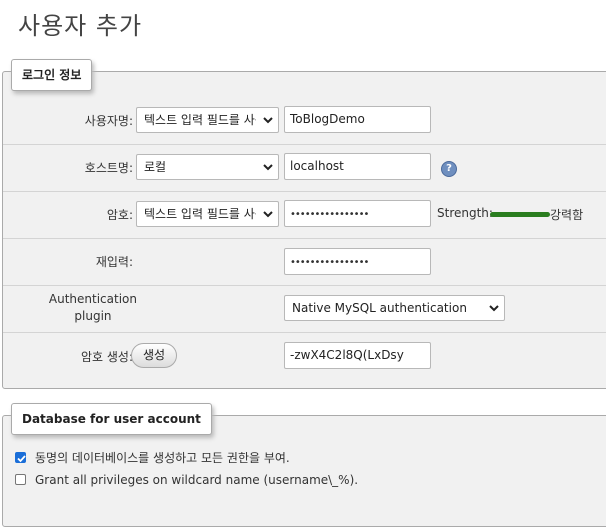  I want to click on username-type-select: 텍스트 입력 필드를 사용:, so click(207, 120).